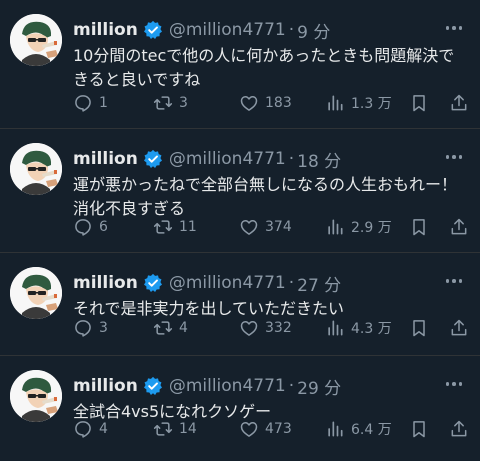  I want to click on tweet-actions: 4 14 473 6.4 万, so click(270, 429).